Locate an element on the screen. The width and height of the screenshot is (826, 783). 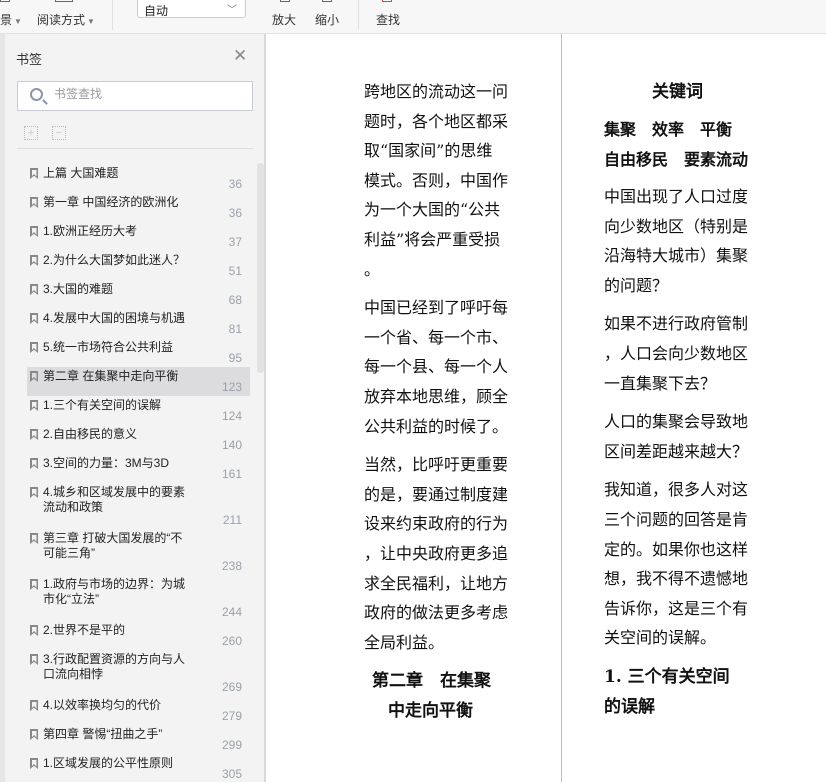
bookmark-label: 第二章 在集聚中走向平衡 is located at coordinates (111, 376).